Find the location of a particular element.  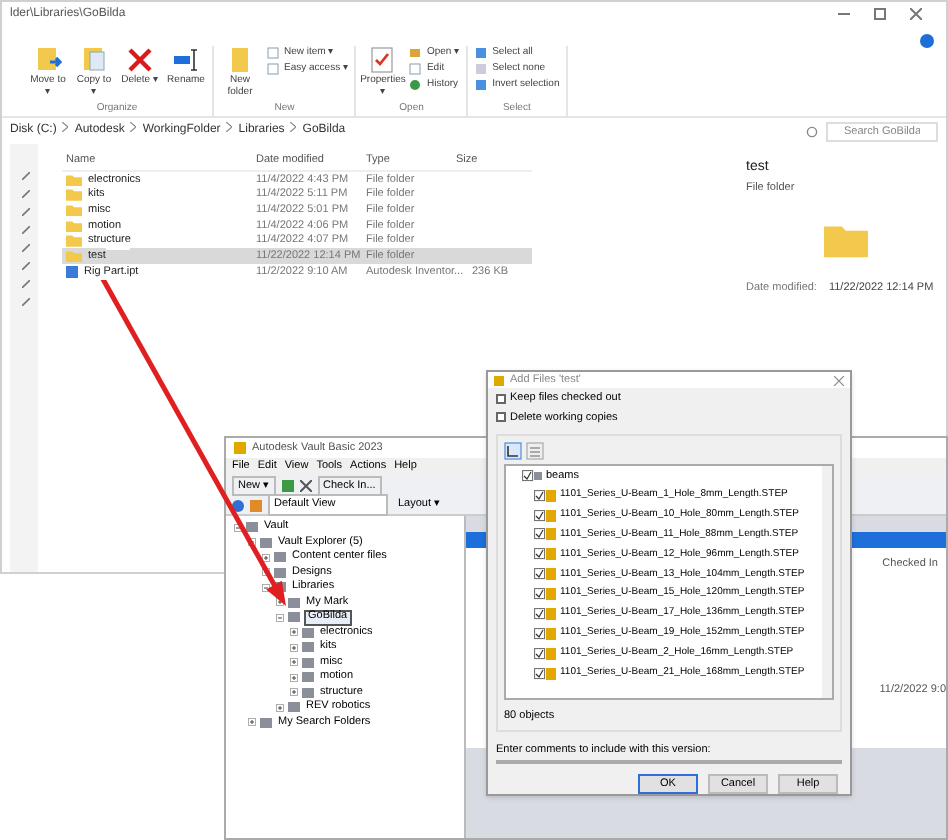

rename-icon is located at coordinates (186, 60).